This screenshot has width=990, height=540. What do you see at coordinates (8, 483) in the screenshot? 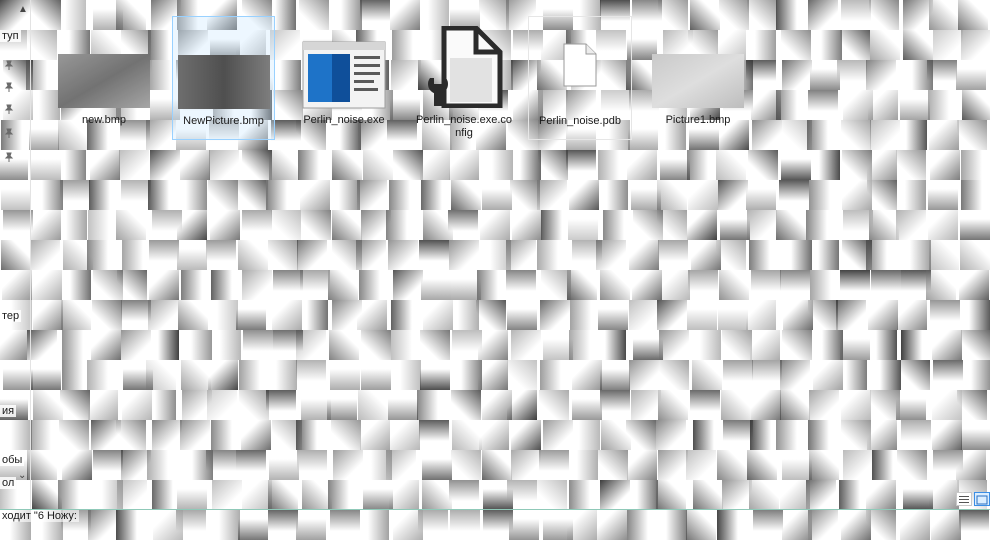
I see `nav-item-label: ол` at bounding box center [8, 483].